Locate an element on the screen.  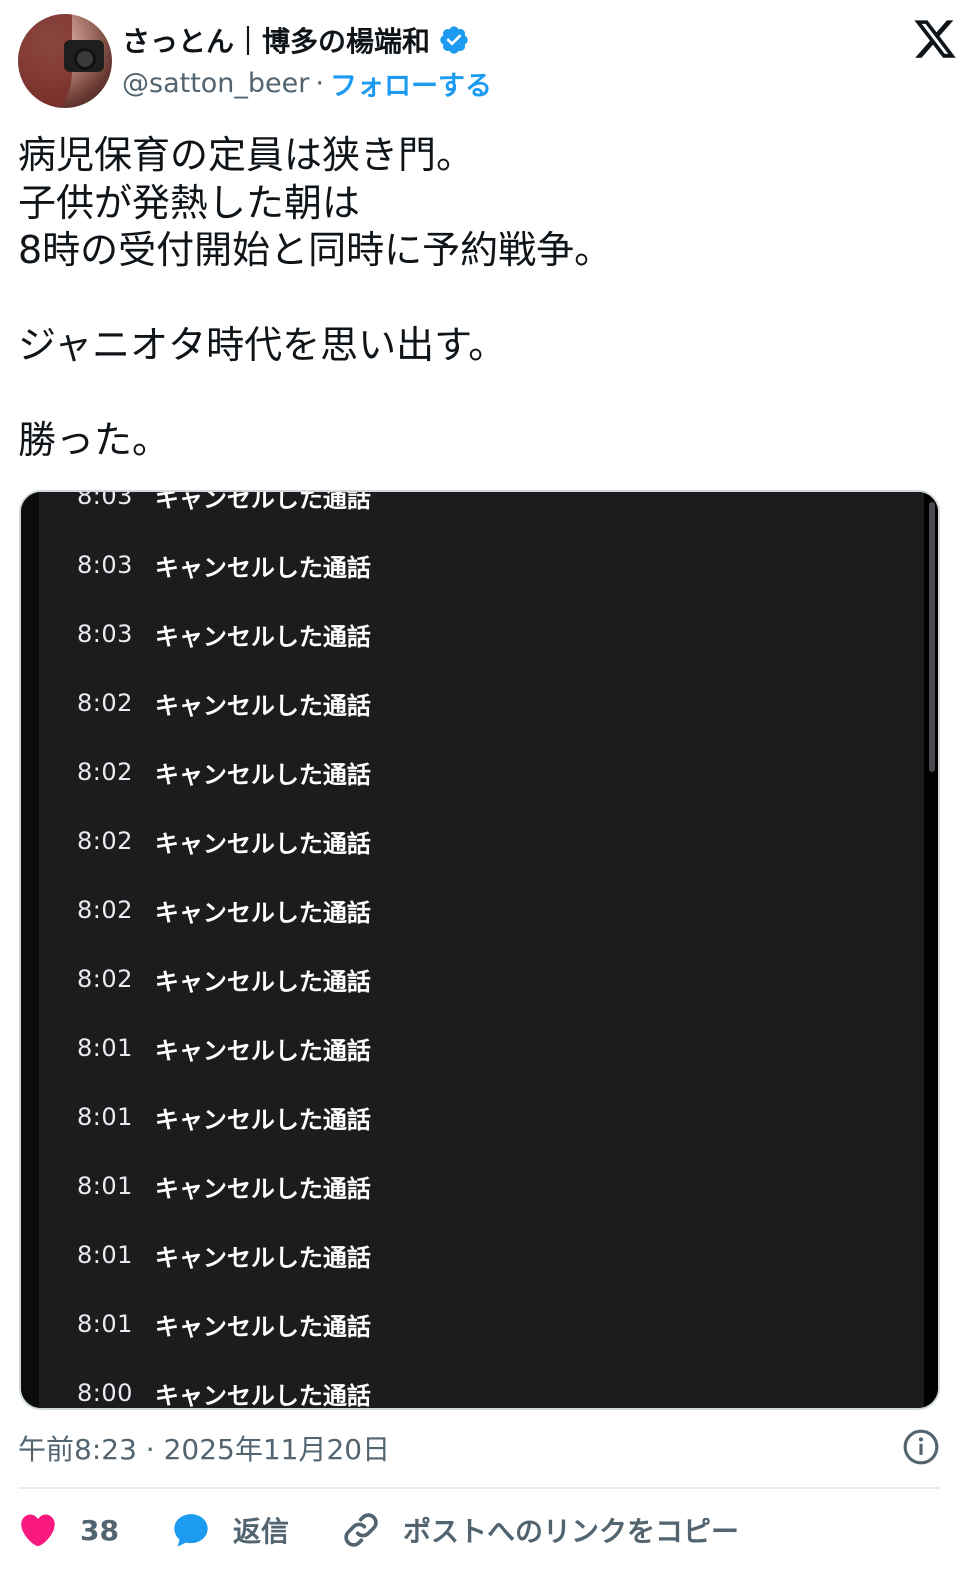
heart-icon is located at coordinates (38, 1530).